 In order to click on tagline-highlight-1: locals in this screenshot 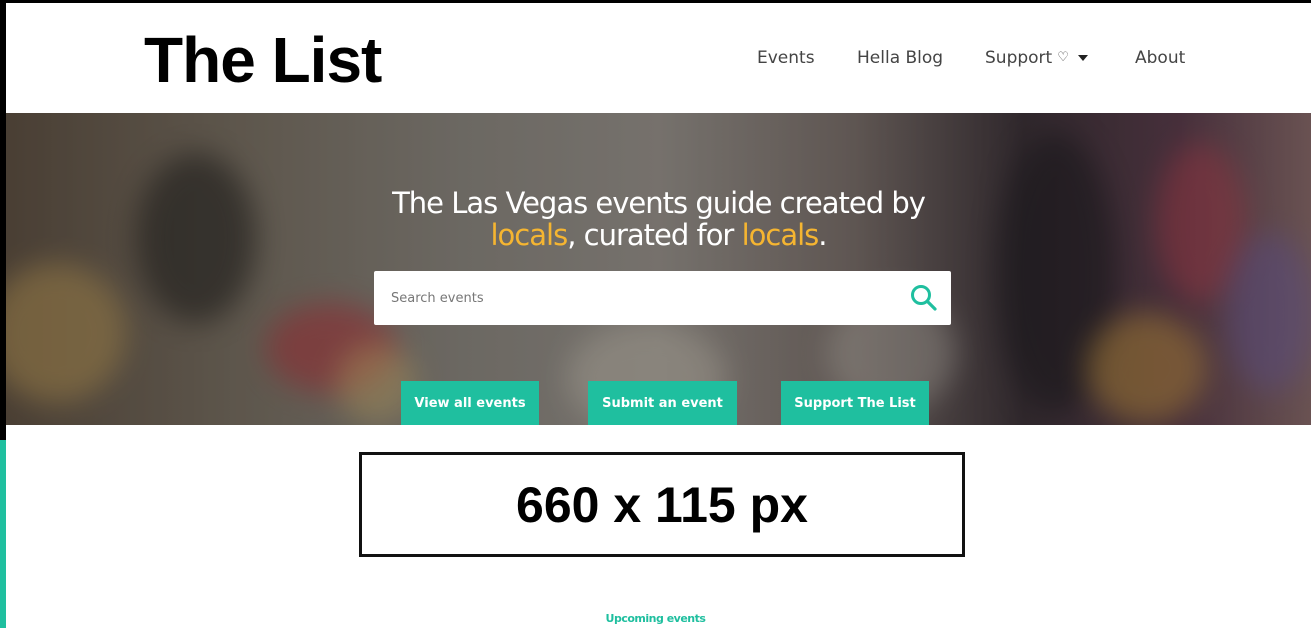, I will do `click(529, 235)`.